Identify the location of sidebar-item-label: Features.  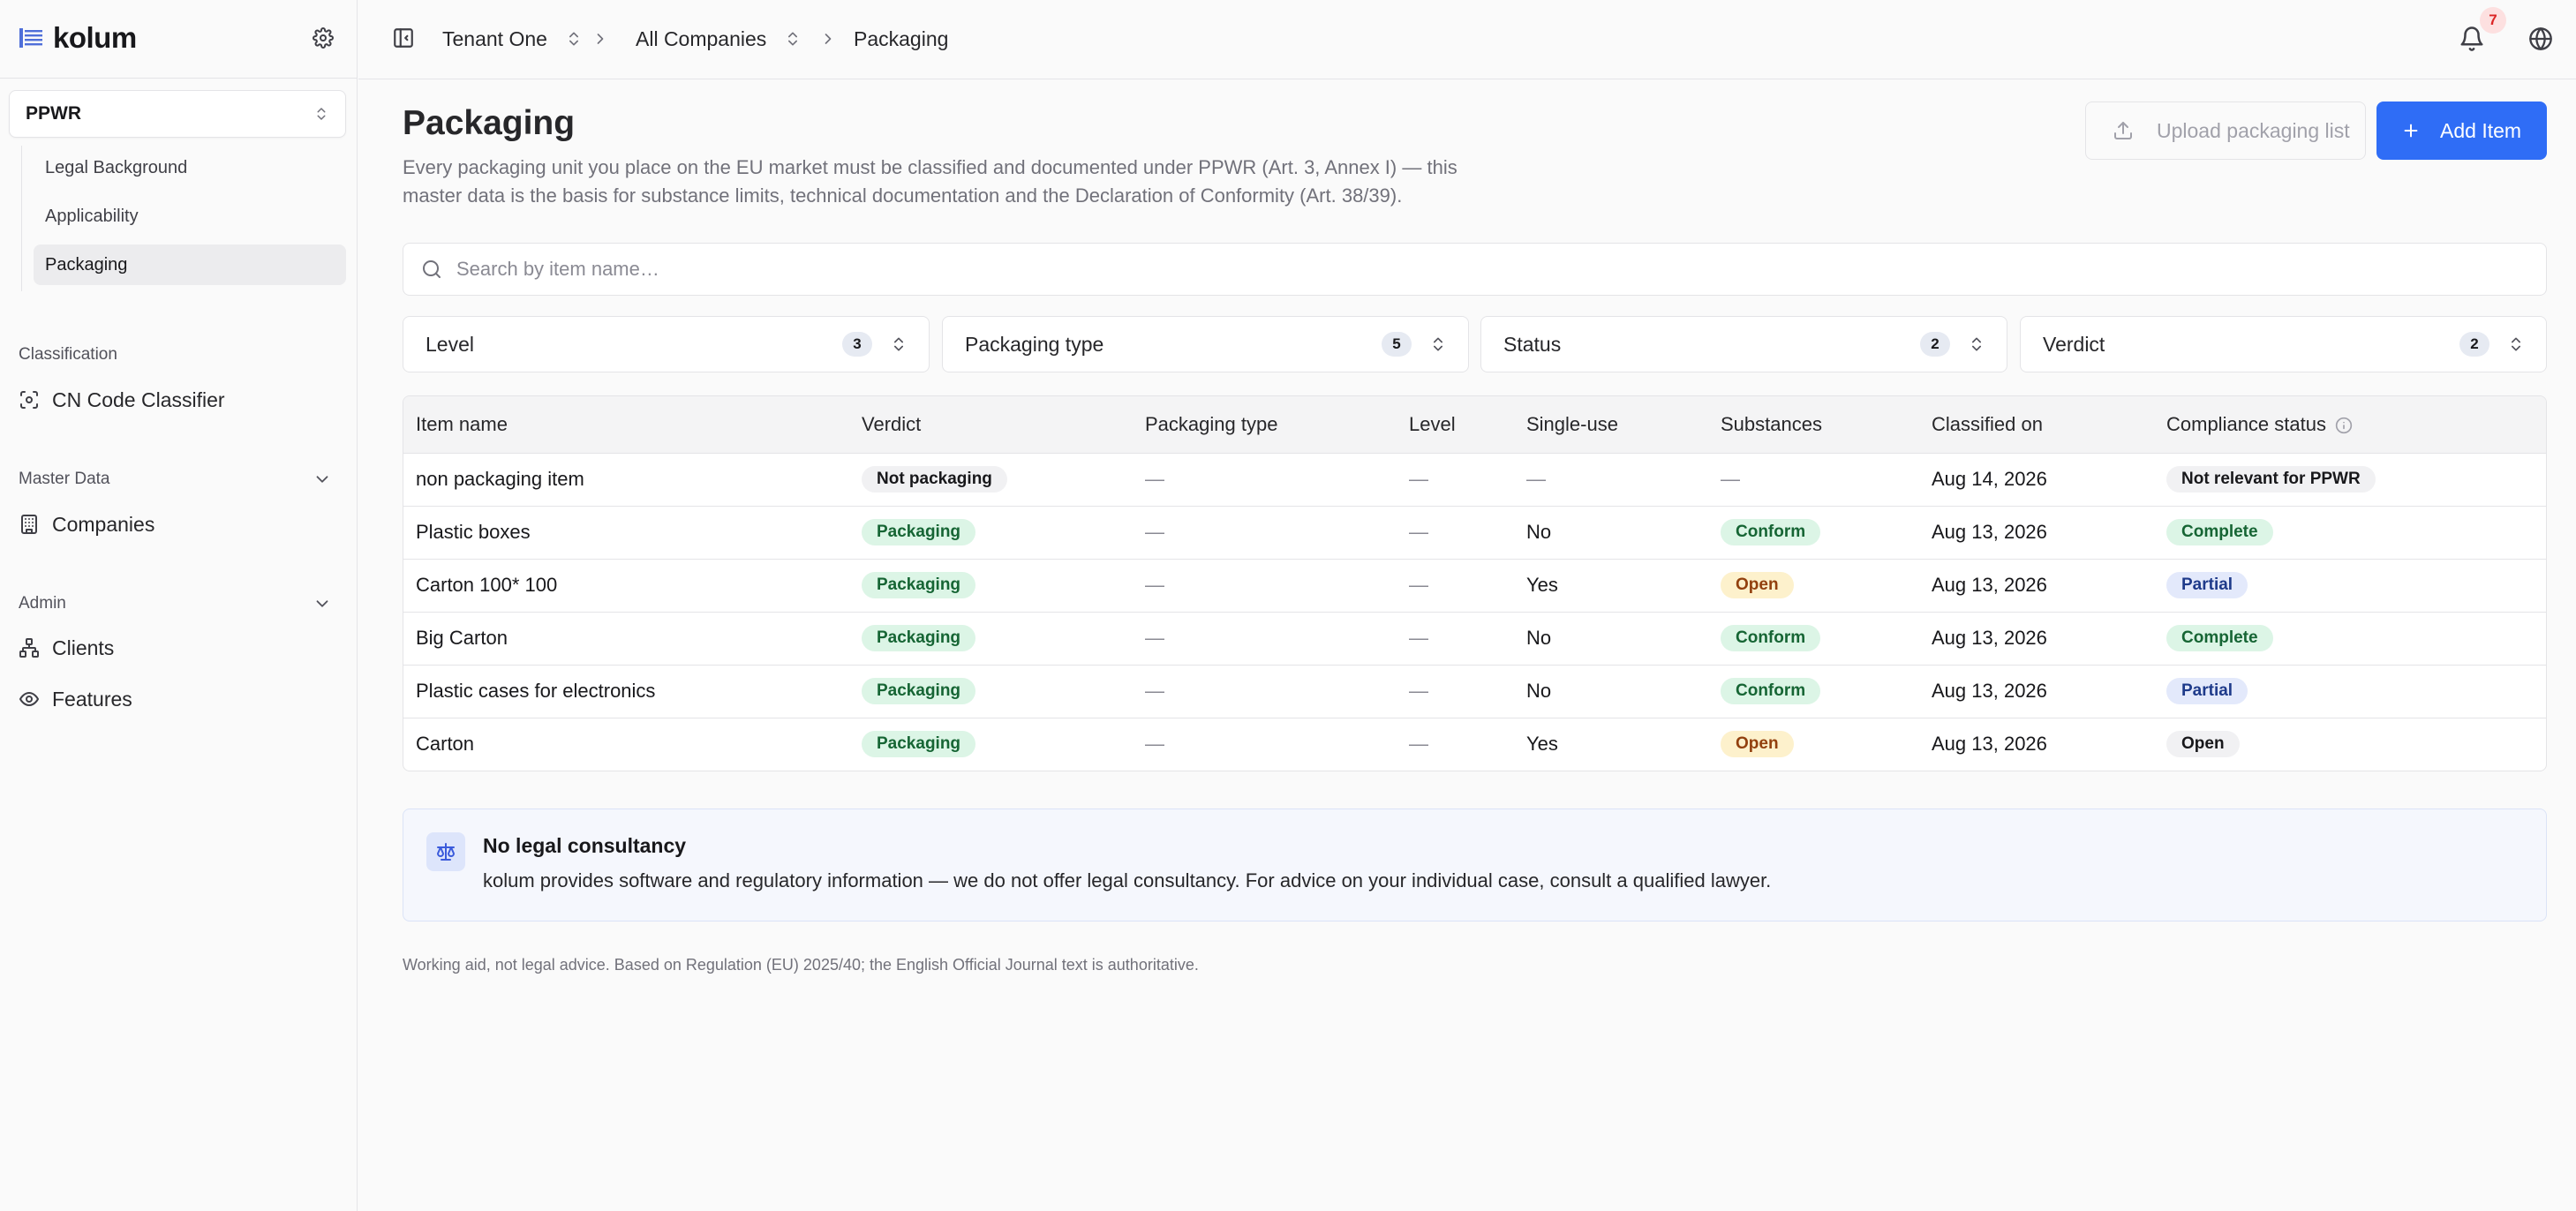
(92, 699).